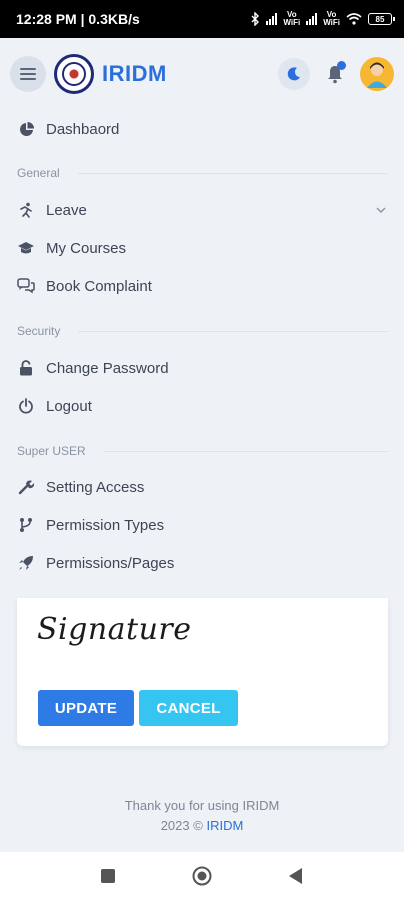 The image size is (404, 900). I want to click on sidebar-item-book-complaint: Book Complaint, so click(202, 286).